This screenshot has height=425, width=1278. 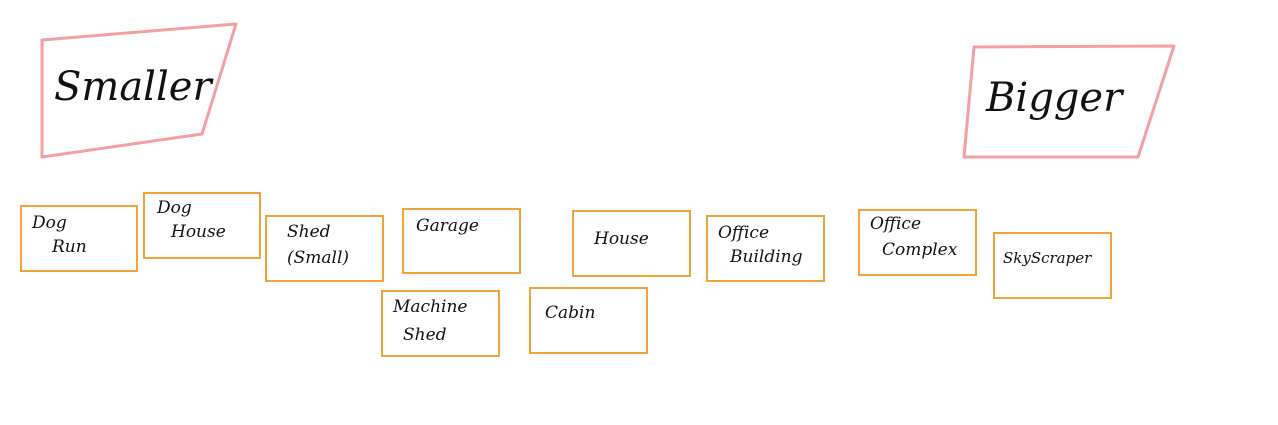 What do you see at coordinates (309, 232) in the screenshot?
I see `card-label-line1: Shed` at bounding box center [309, 232].